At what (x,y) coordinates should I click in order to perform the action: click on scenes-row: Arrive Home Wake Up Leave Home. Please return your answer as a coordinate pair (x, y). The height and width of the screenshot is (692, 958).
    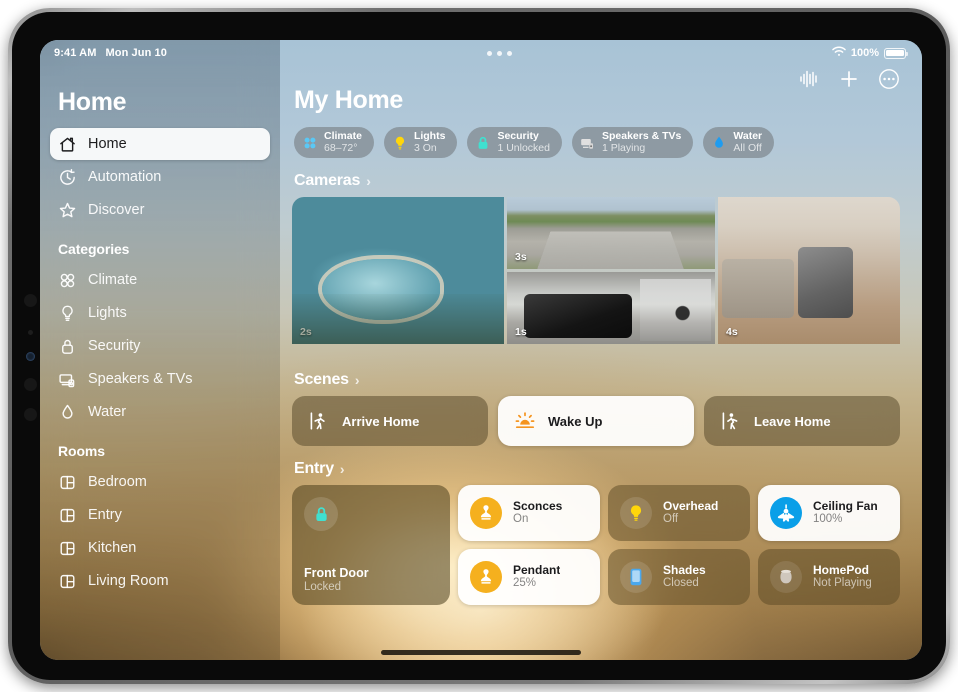
    Looking at the image, I should click on (596, 421).